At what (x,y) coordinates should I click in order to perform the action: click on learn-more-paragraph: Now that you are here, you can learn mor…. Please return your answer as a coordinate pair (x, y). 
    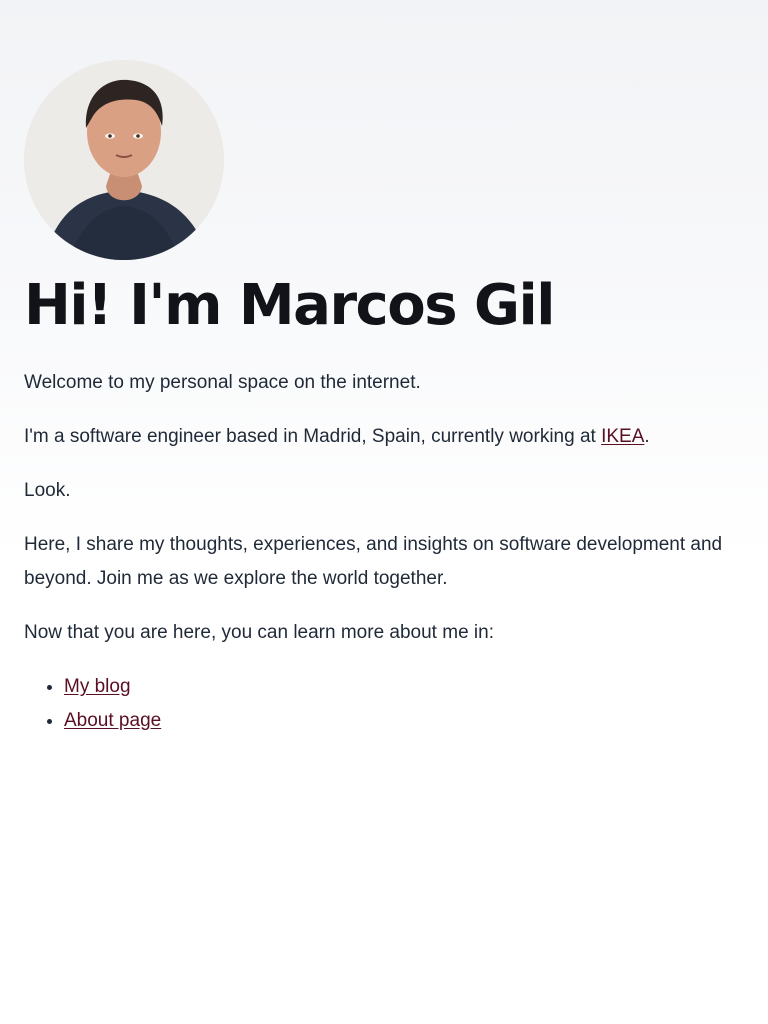
    Looking at the image, I should click on (259, 632).